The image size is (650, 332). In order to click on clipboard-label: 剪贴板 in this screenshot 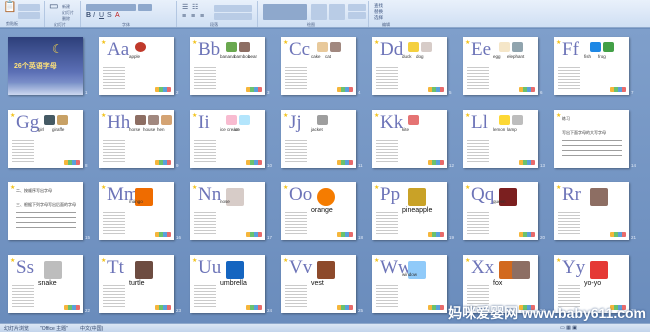, I will do `click(12, 23)`.